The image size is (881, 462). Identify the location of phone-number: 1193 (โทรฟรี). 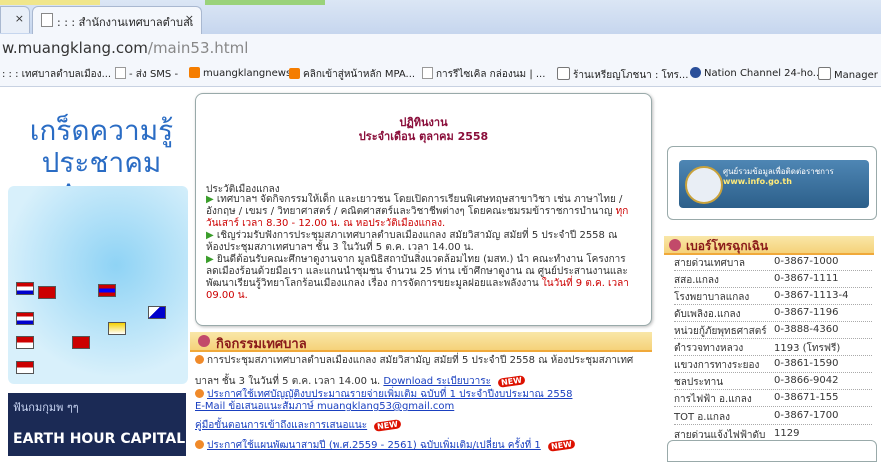
(807, 348).